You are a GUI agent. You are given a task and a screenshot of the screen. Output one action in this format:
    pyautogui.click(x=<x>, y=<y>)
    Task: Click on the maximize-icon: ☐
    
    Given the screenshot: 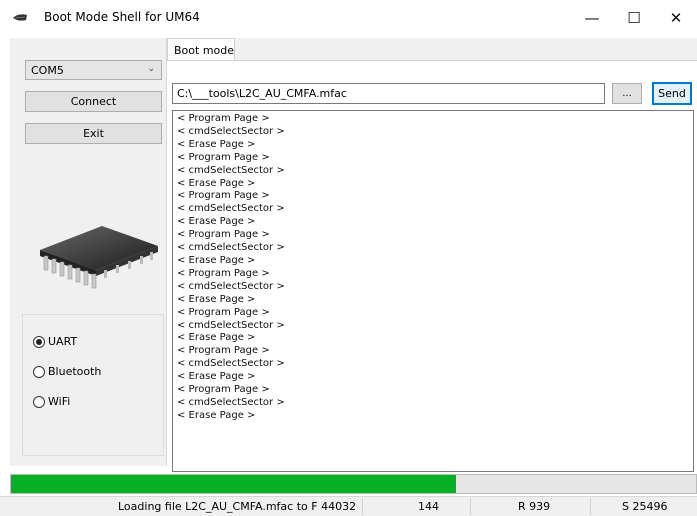 What is the action you would take?
    pyautogui.click(x=634, y=18)
    